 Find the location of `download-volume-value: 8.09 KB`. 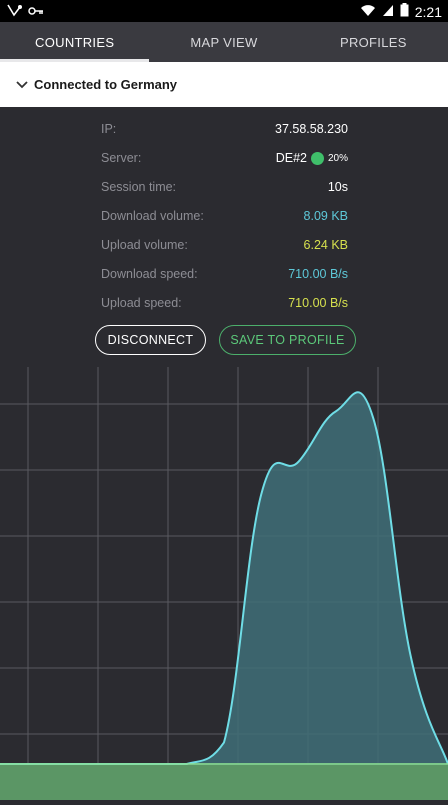

download-volume-value: 8.09 KB is located at coordinates (325, 216).